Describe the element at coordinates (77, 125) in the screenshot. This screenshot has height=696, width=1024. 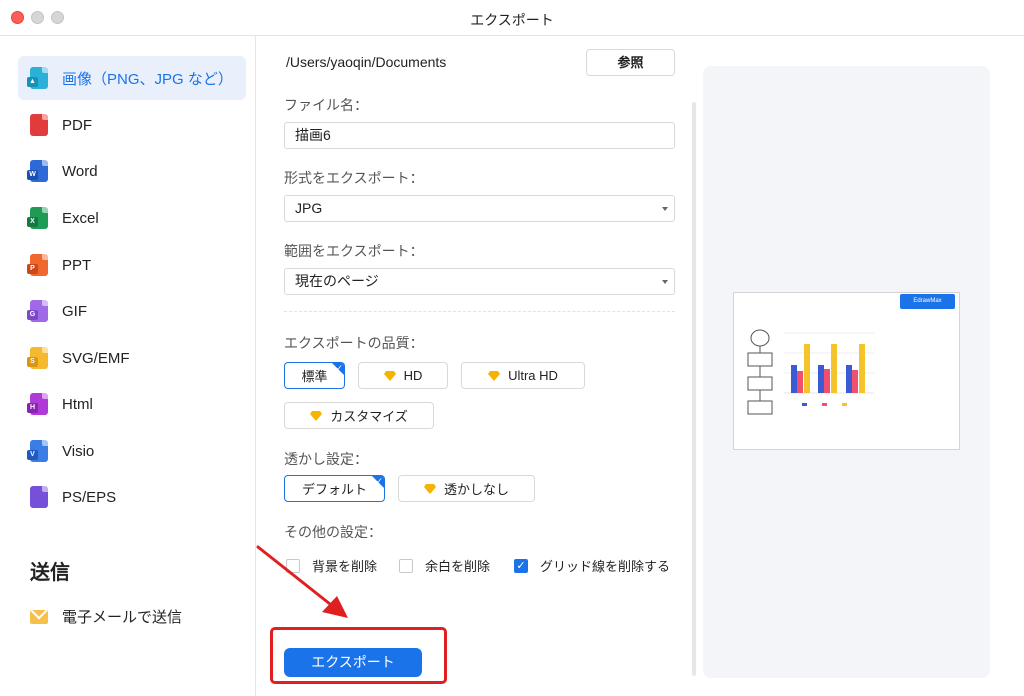
I see `sidebar-item-label: PDF` at that location.